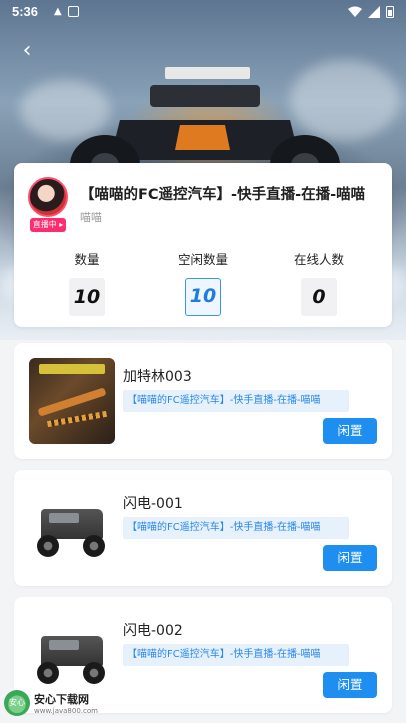 This screenshot has height=723, width=406. I want to click on system-icons, so click(371, 11).